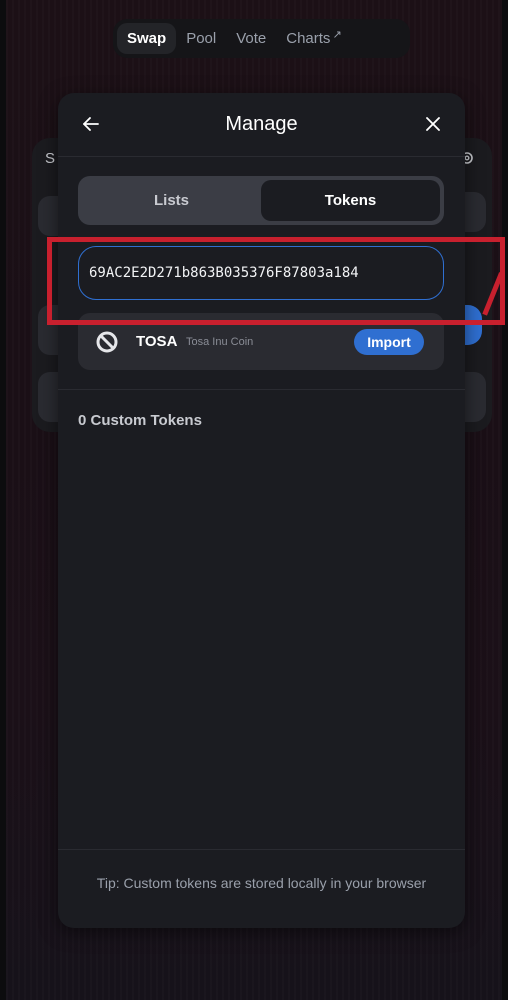 This screenshot has width=508, height=1000. What do you see at coordinates (389, 342) in the screenshot?
I see `import-button: Import` at bounding box center [389, 342].